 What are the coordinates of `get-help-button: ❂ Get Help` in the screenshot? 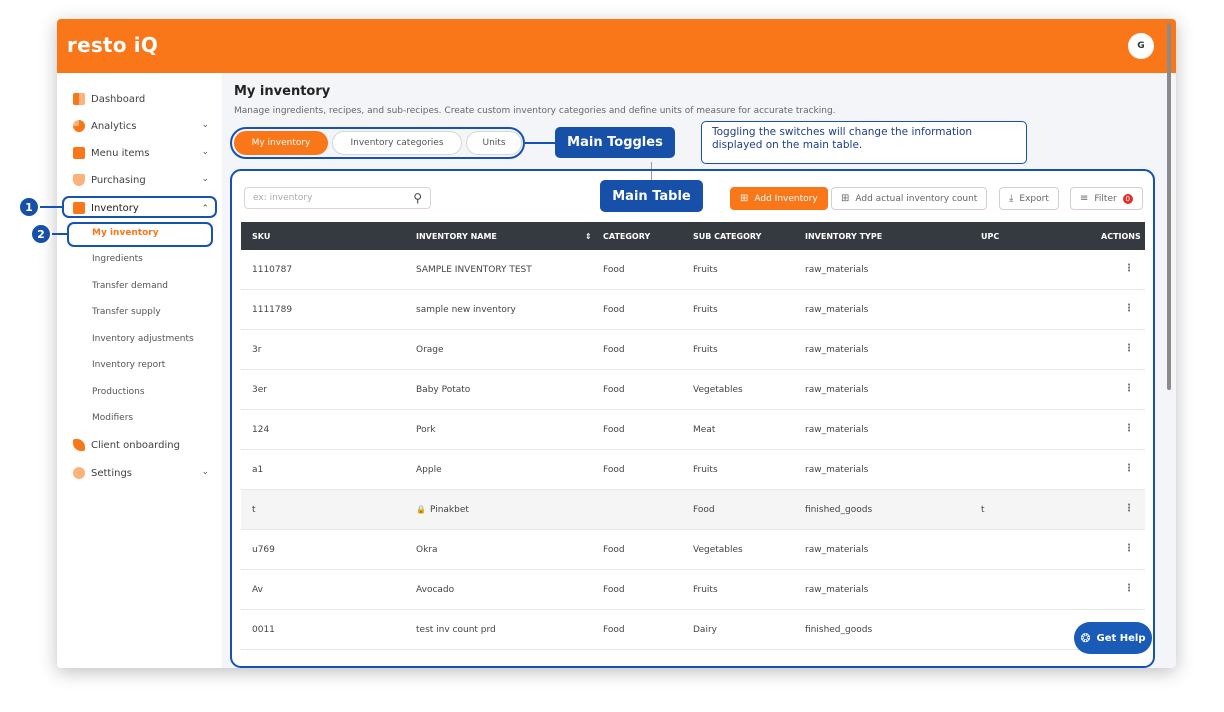 It's located at (1113, 638).